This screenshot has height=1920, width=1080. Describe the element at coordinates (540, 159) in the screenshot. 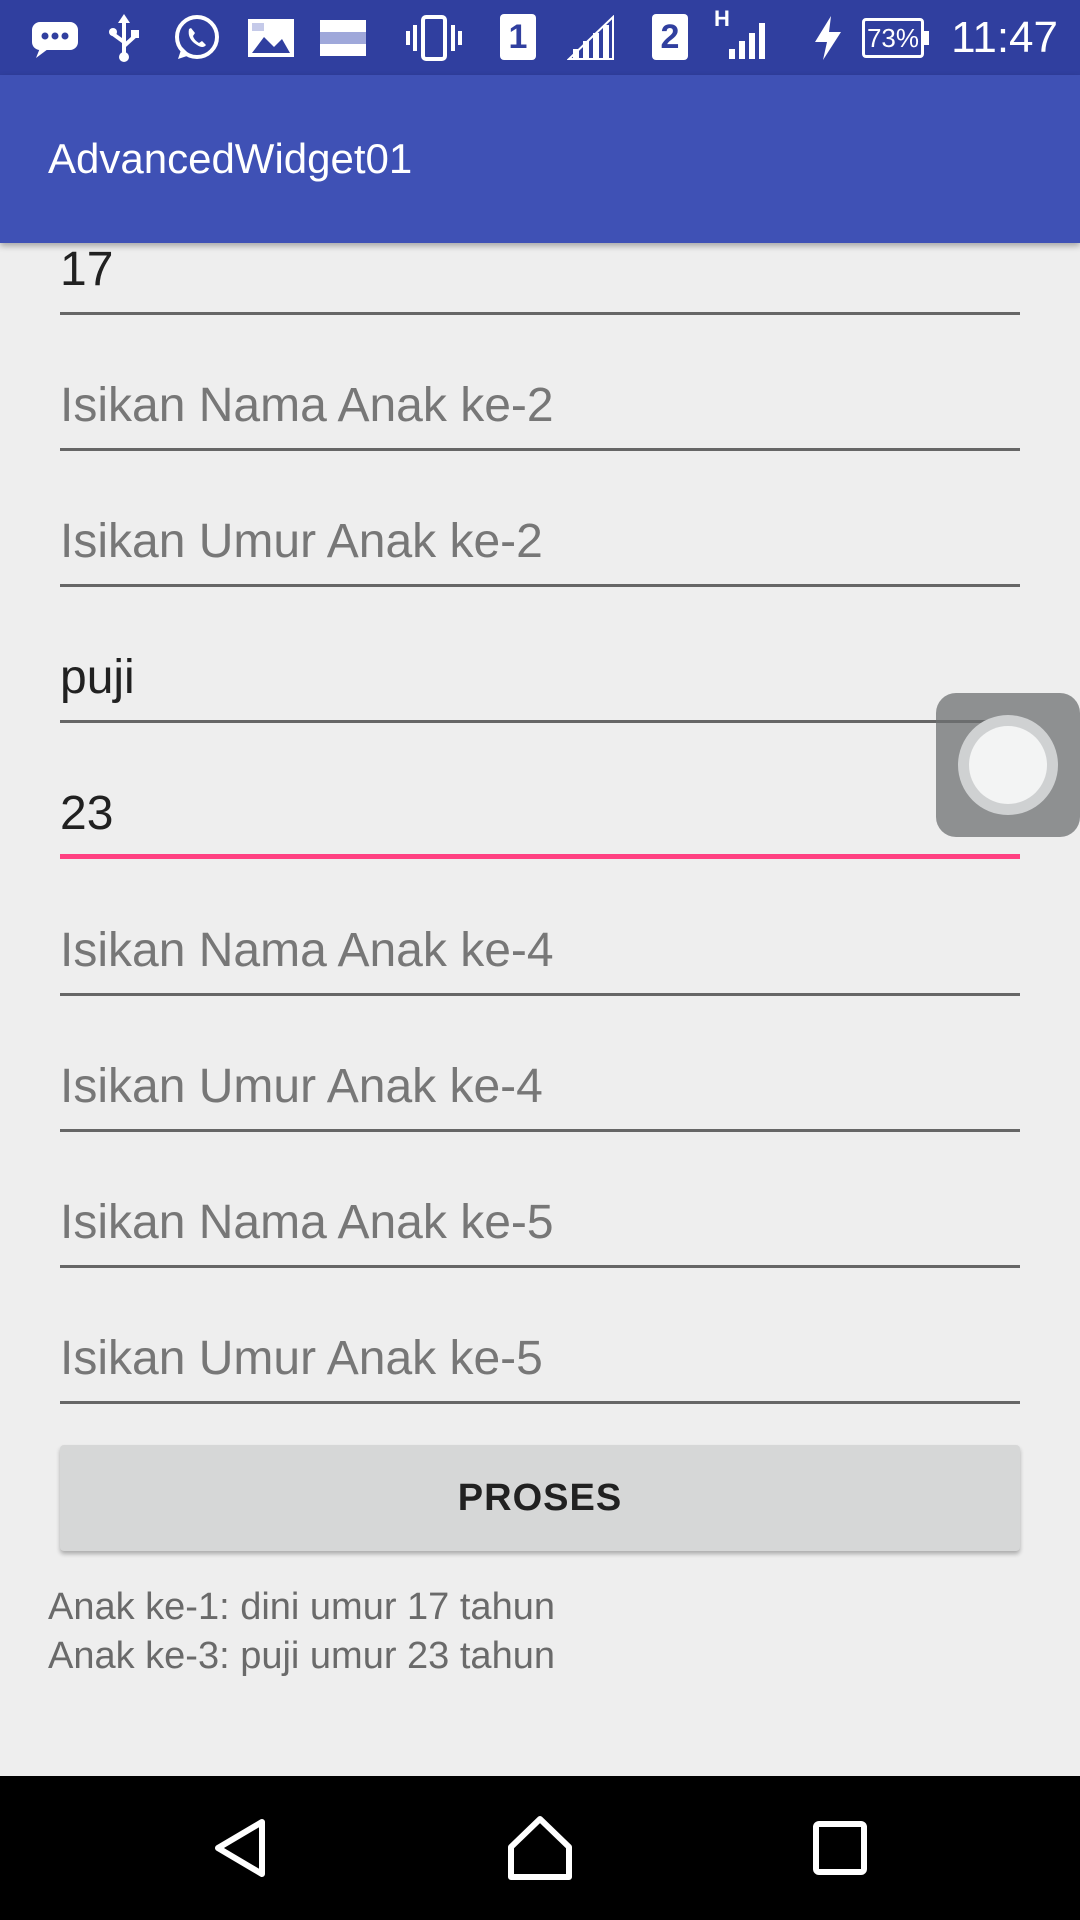

I see `app-bar: AdvancedWidget01` at that location.